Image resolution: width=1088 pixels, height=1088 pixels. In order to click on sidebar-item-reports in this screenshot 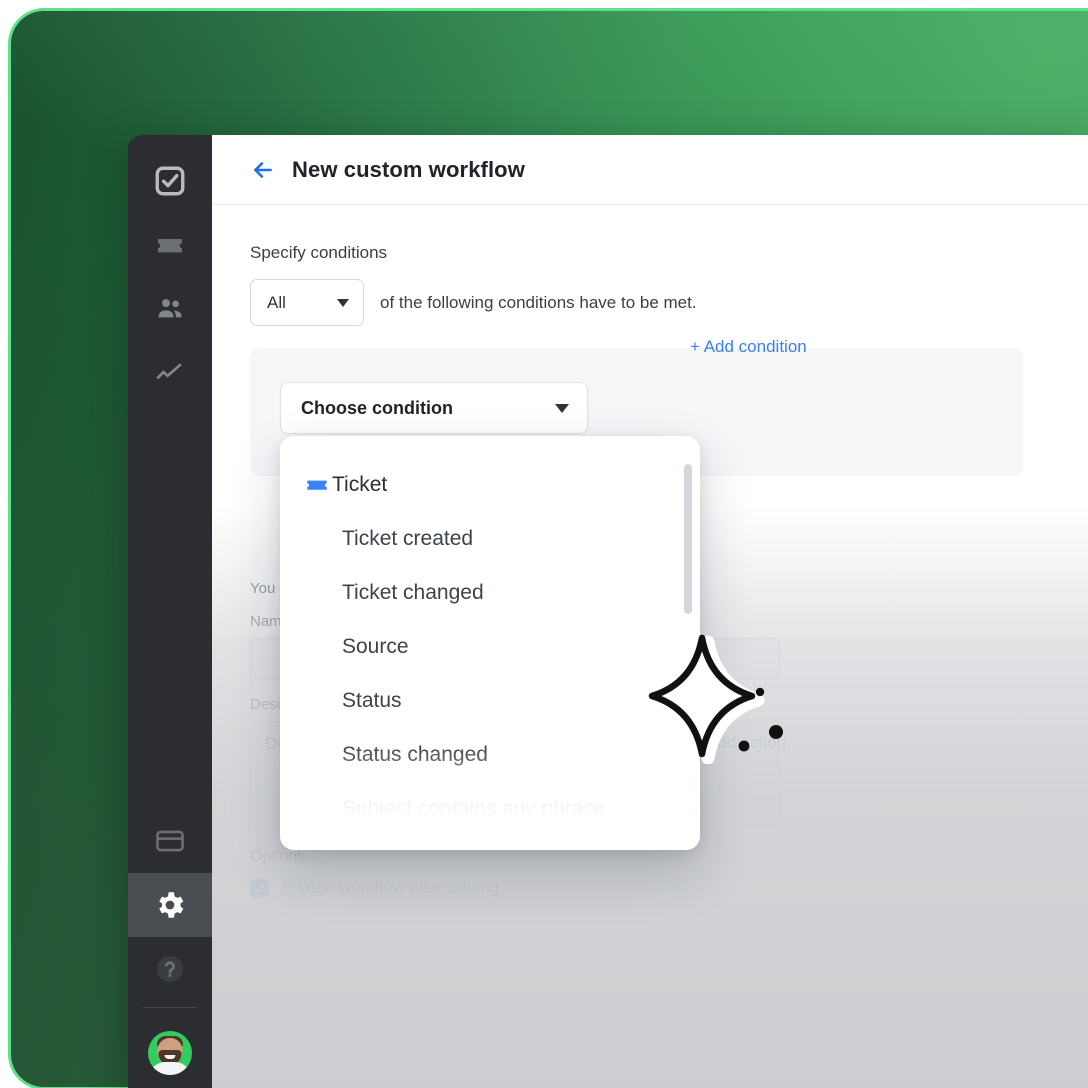, I will do `click(170, 373)`.